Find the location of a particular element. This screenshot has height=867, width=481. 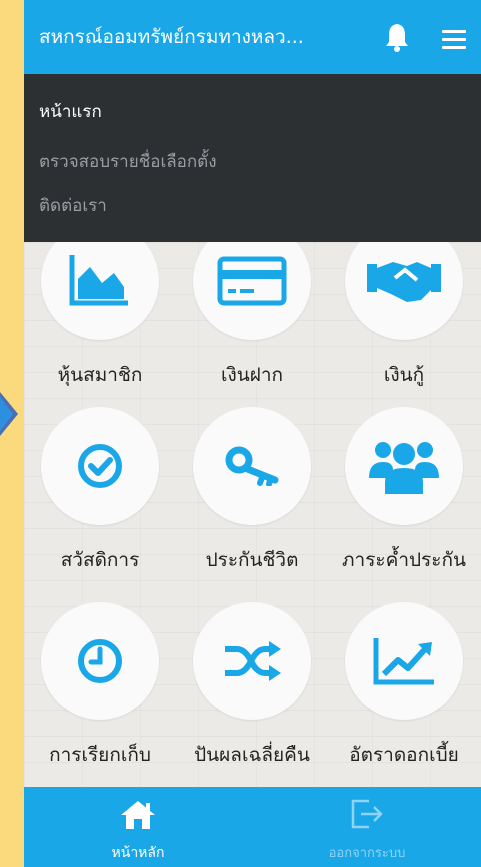

nav-label-logout: ออกจากระบบ is located at coordinates (367, 853).